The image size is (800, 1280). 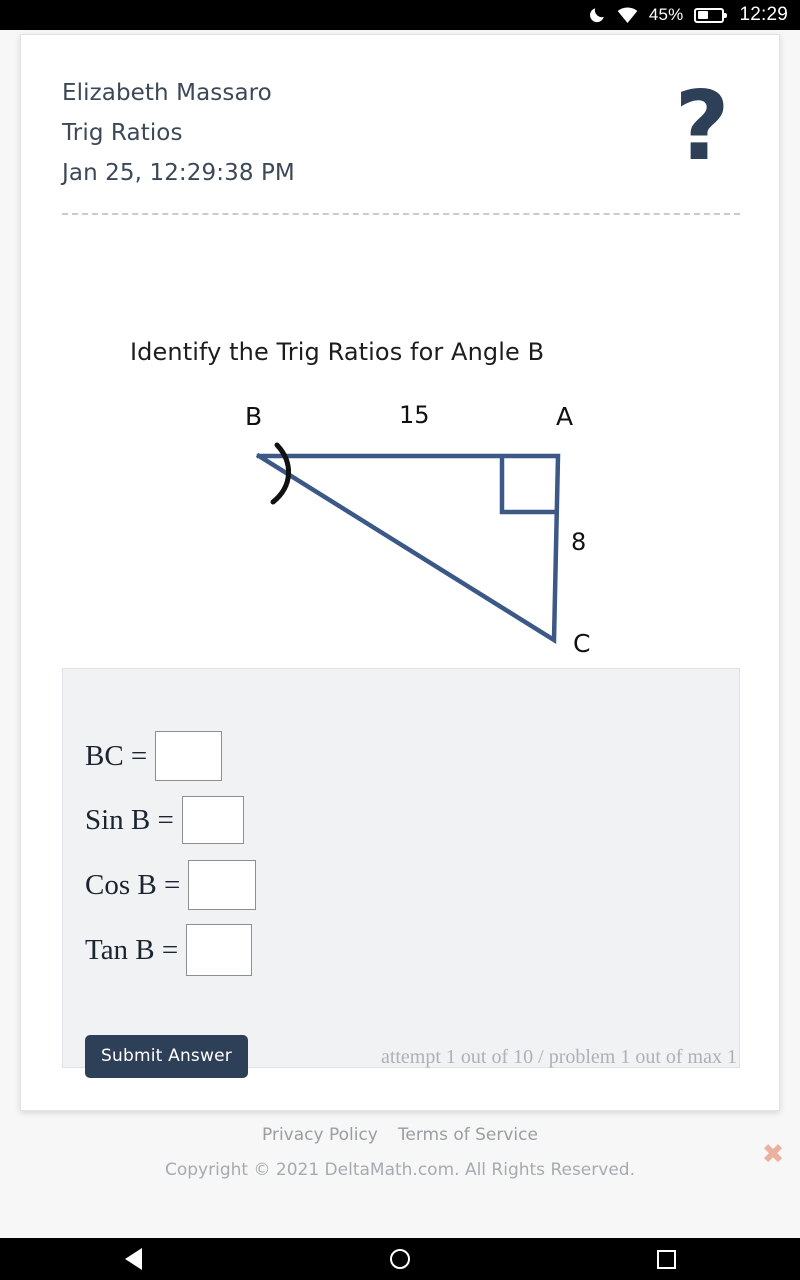 I want to click on footer-links: Privacy Policy Terms of Service, so click(x=400, y=1135).